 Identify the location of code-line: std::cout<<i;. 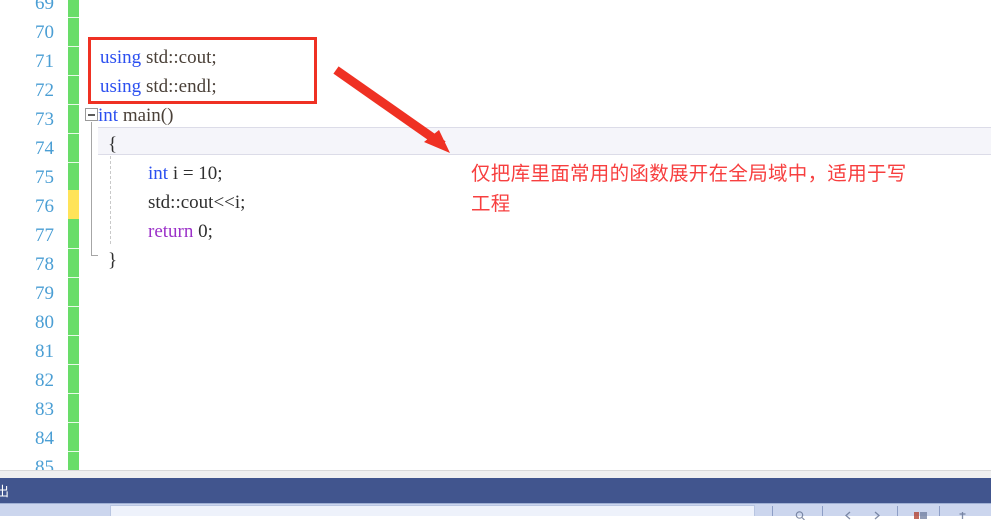
(196, 202).